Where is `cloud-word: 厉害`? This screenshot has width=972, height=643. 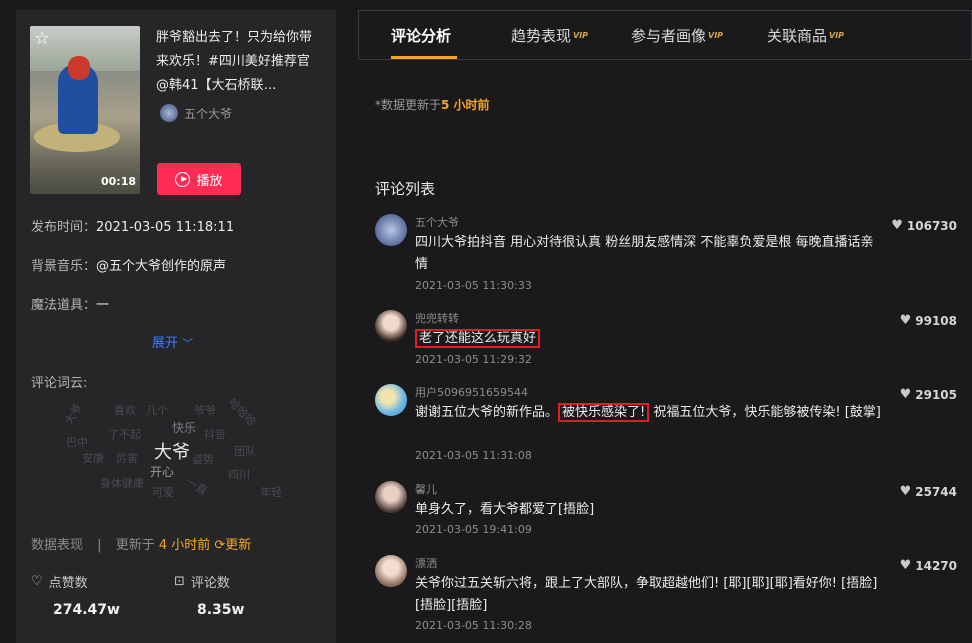
cloud-word: 厉害 is located at coordinates (127, 458).